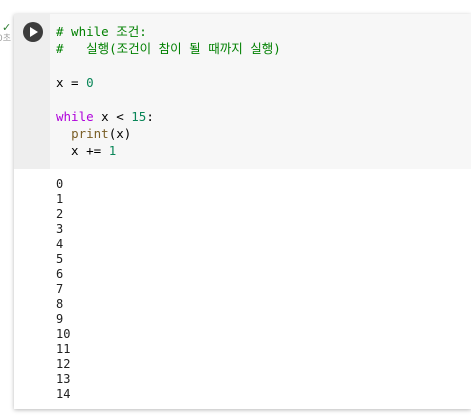 The width and height of the screenshot is (471, 415). I want to click on execution-status: ✓ 0초, so click(7, 34).